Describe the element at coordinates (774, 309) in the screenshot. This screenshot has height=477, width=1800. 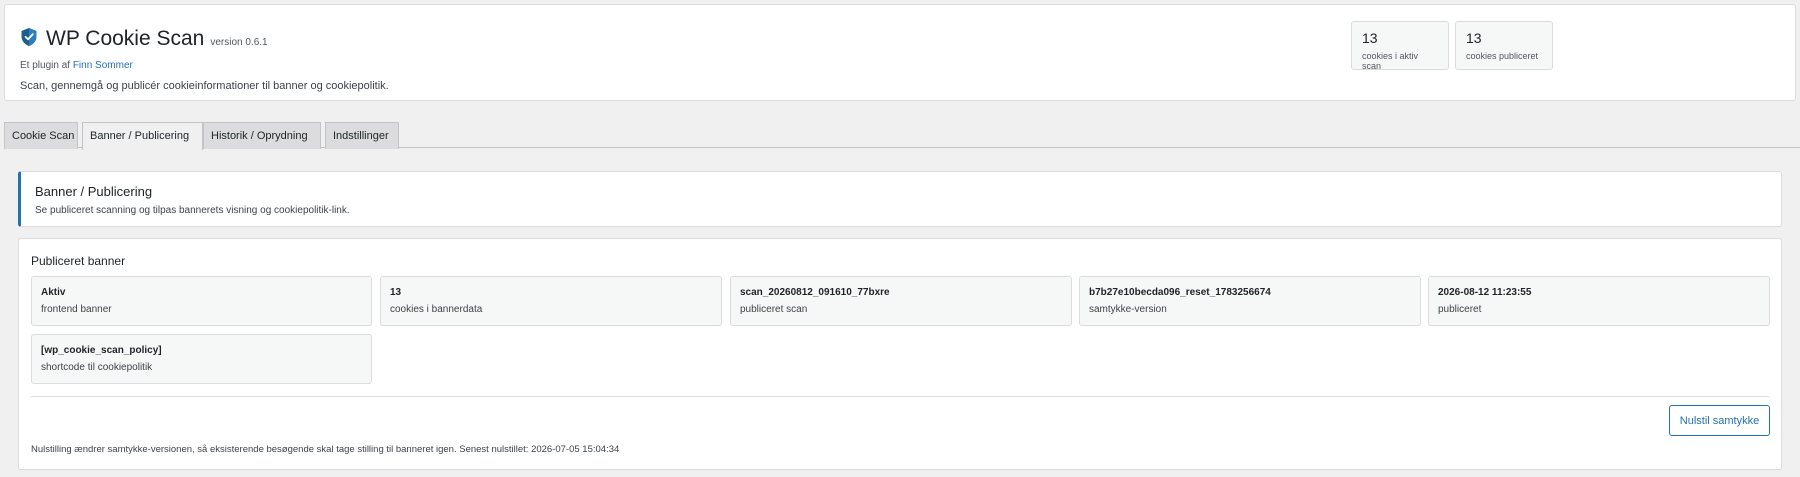
I see `tile-label: publiceret scan` at that location.